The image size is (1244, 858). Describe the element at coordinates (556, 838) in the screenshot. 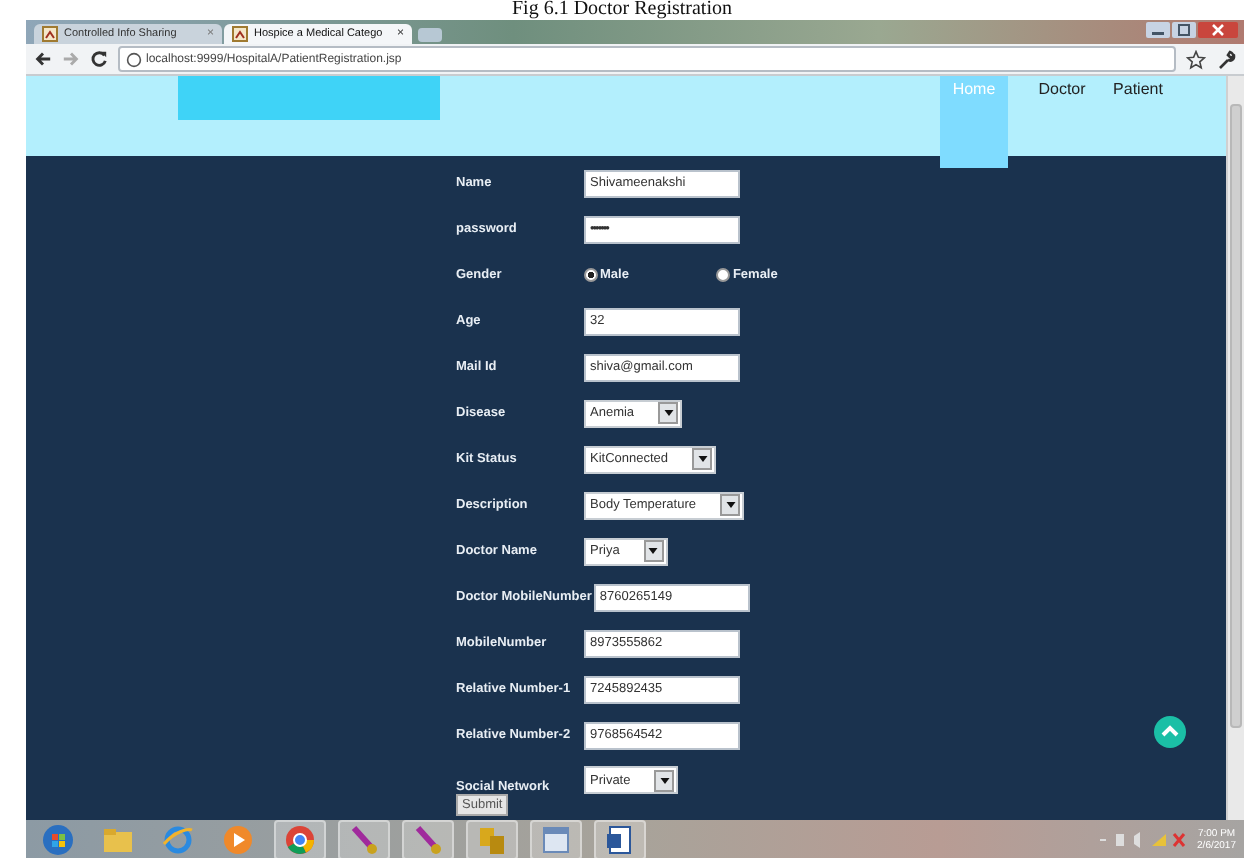

I see `window-icon` at that location.